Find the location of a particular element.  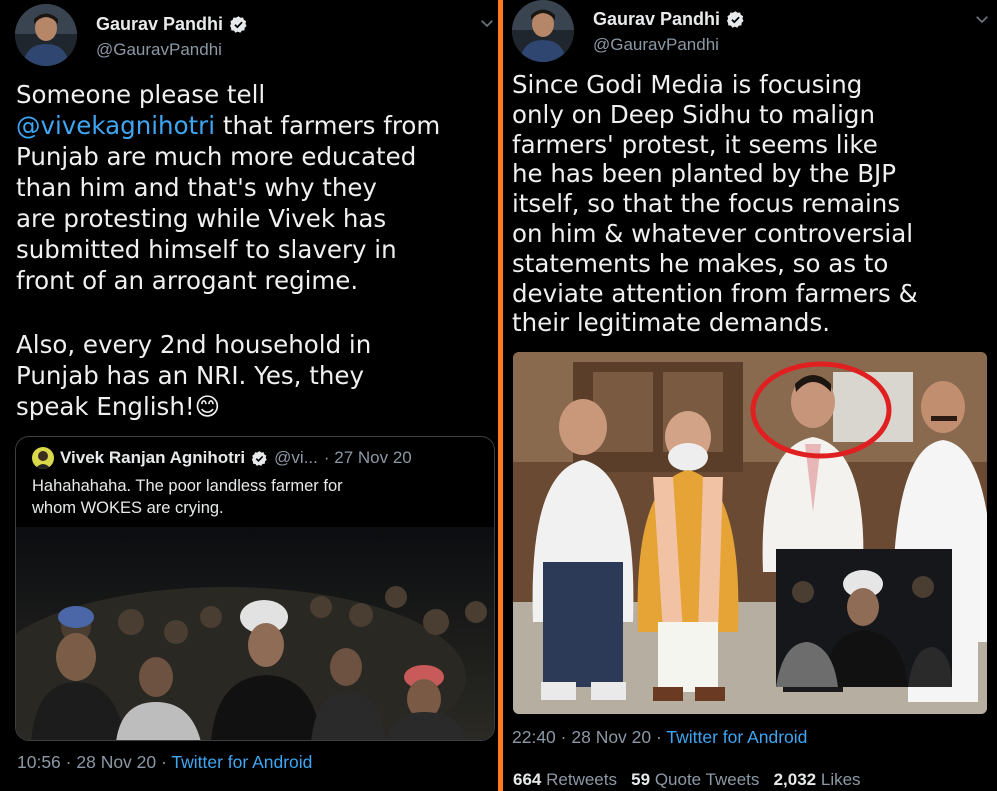

quoted-video-thumbnail is located at coordinates (255, 634).